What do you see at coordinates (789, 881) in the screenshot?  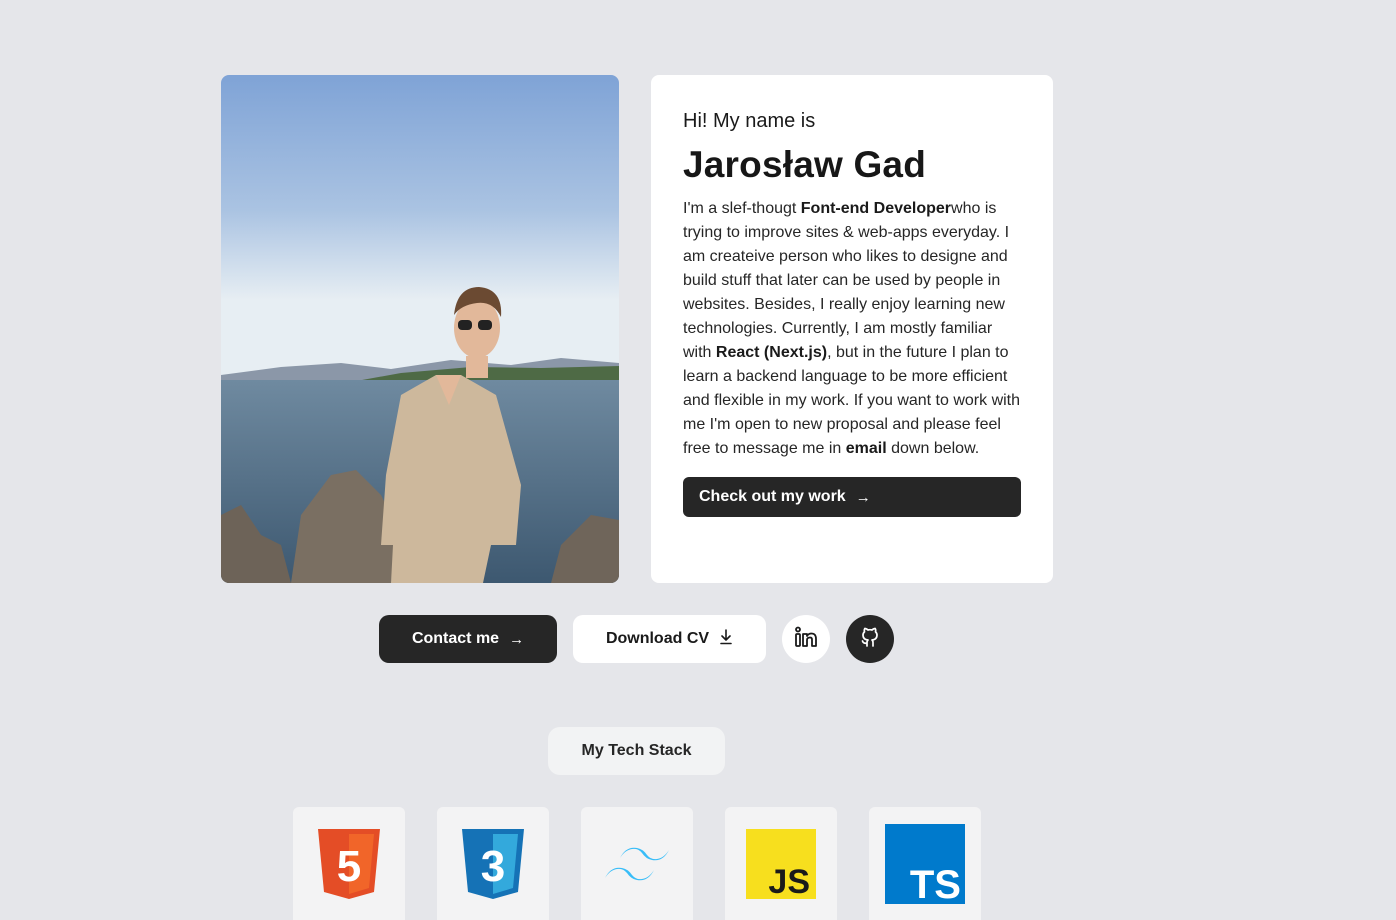 I see `javascript-glyph: JS` at bounding box center [789, 881].